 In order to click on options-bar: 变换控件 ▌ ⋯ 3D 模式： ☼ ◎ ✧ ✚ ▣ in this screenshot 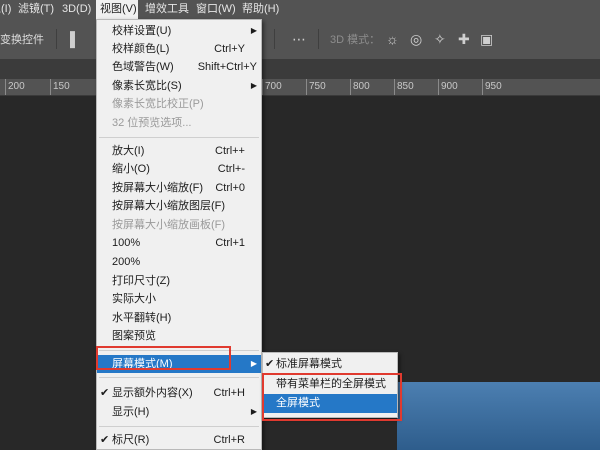, I will do `click(300, 39)`.